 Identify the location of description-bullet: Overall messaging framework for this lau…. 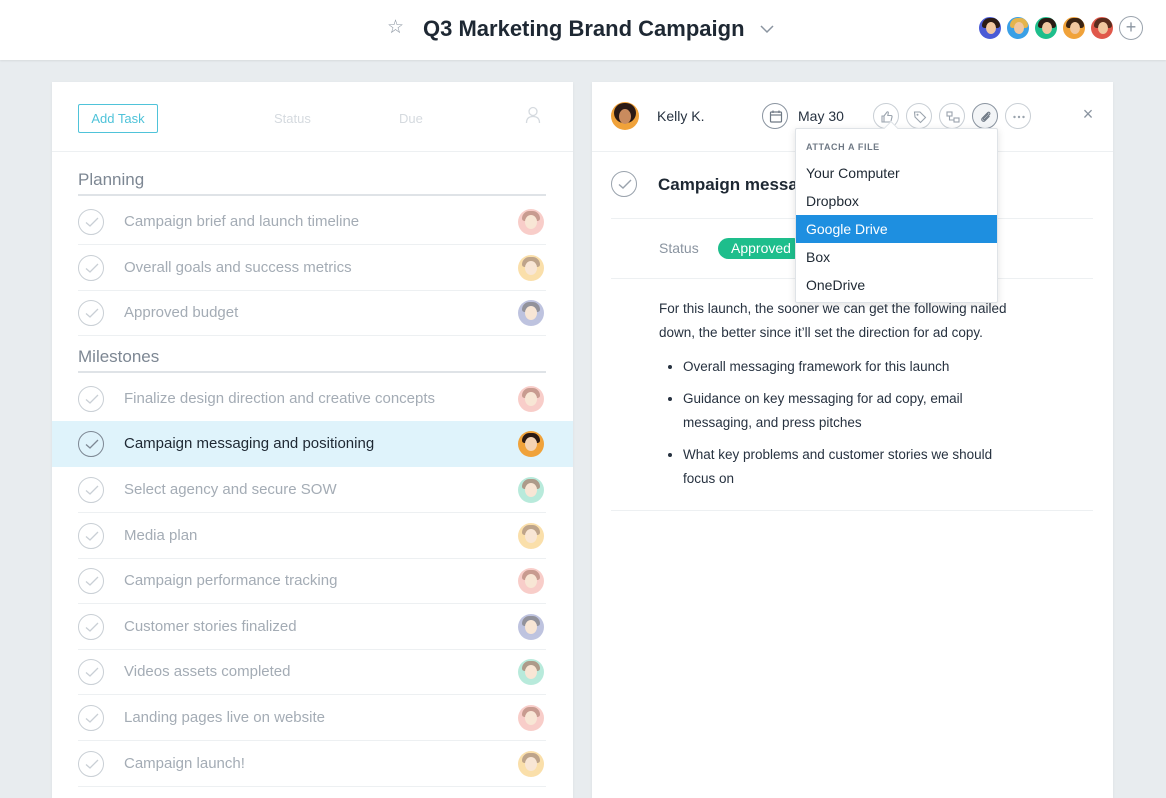
(851, 367).